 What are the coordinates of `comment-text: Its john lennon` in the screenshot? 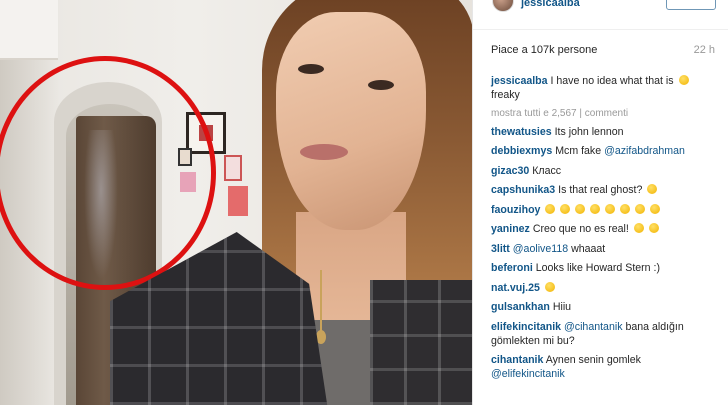 It's located at (589, 131).